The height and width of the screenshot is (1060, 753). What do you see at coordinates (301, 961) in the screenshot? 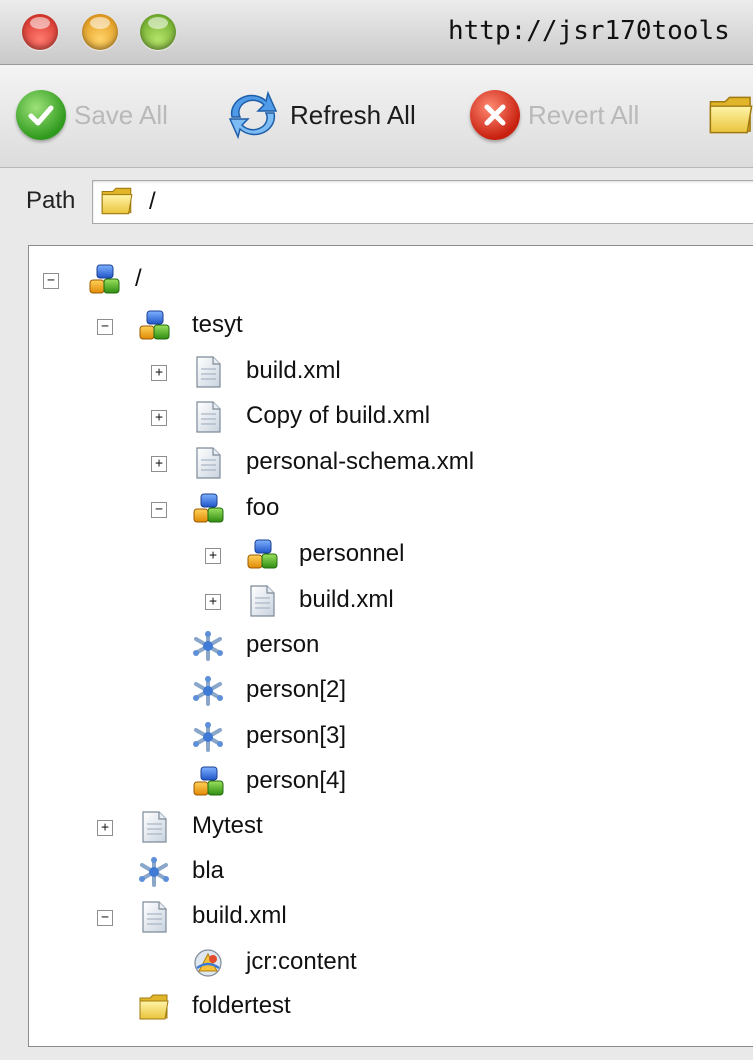
I see `tree-node-label: jcr:content` at bounding box center [301, 961].